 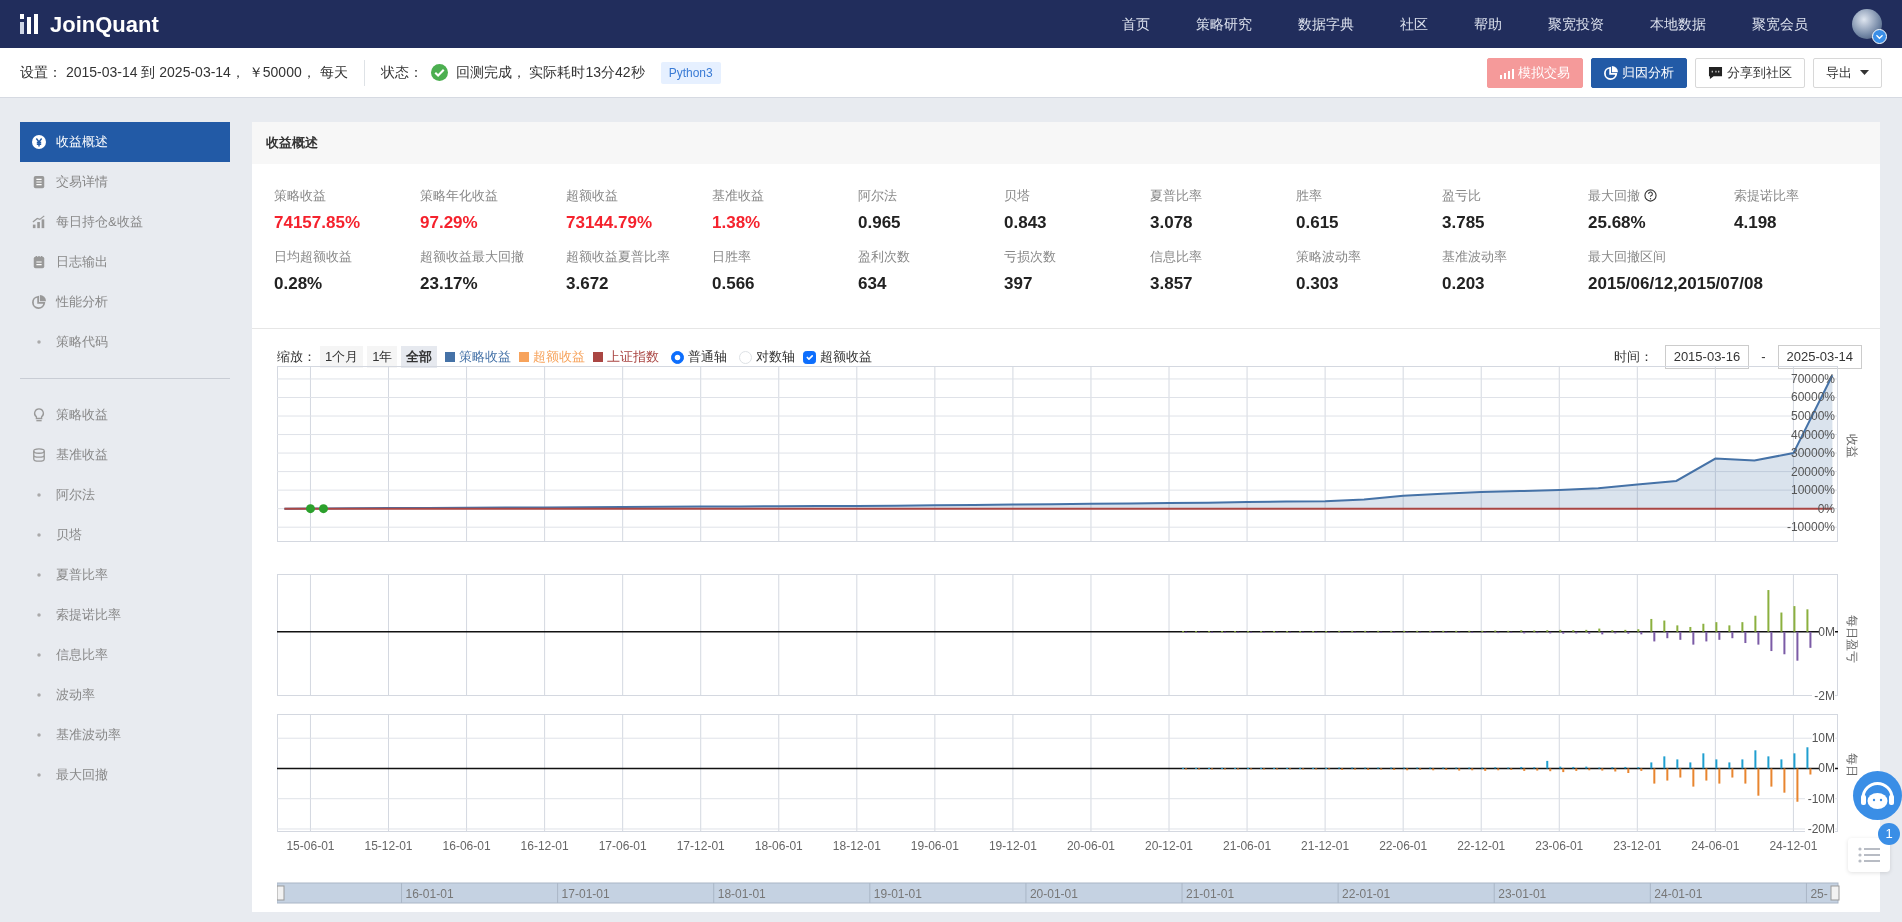 I want to click on sidebar-item: 夏普比率, so click(x=125, y=575).